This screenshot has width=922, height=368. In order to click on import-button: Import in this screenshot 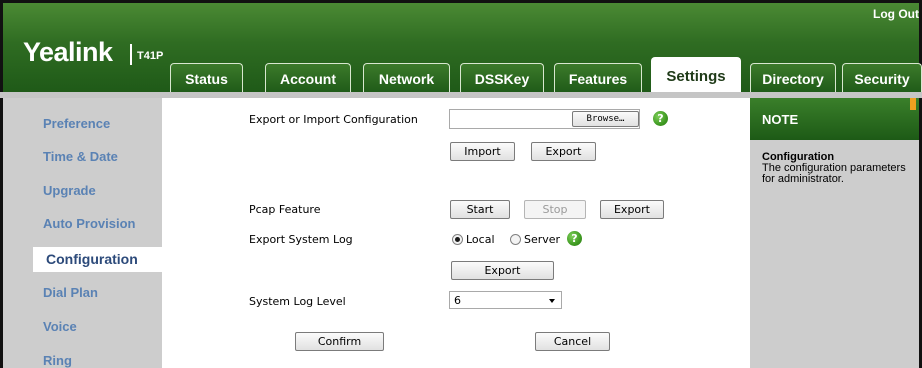, I will do `click(482, 151)`.